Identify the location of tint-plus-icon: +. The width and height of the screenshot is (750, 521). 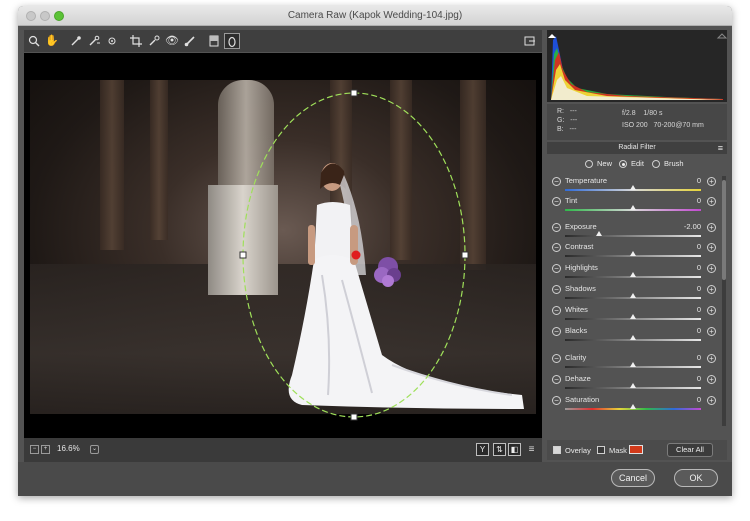
(711, 201).